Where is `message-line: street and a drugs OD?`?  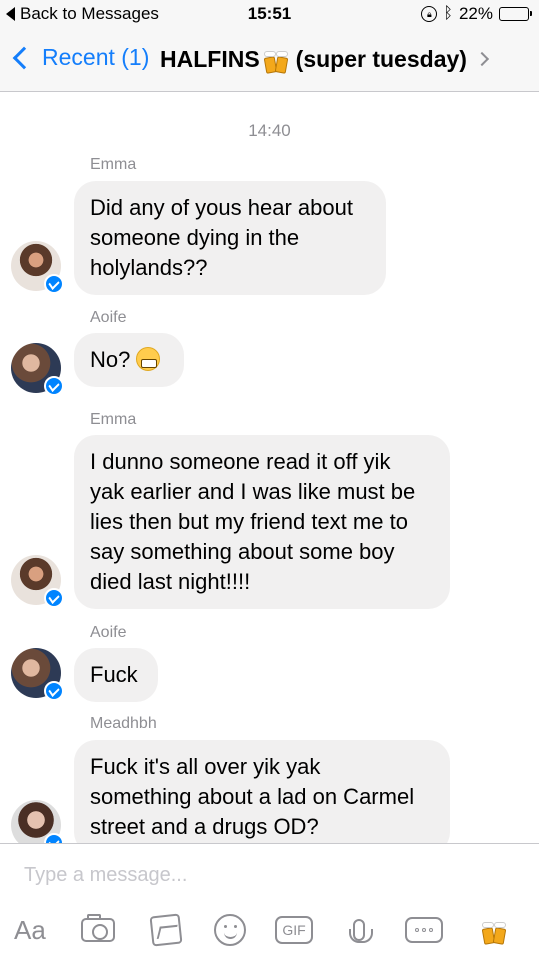 message-line: street and a drugs OD? is located at coordinates (204, 826).